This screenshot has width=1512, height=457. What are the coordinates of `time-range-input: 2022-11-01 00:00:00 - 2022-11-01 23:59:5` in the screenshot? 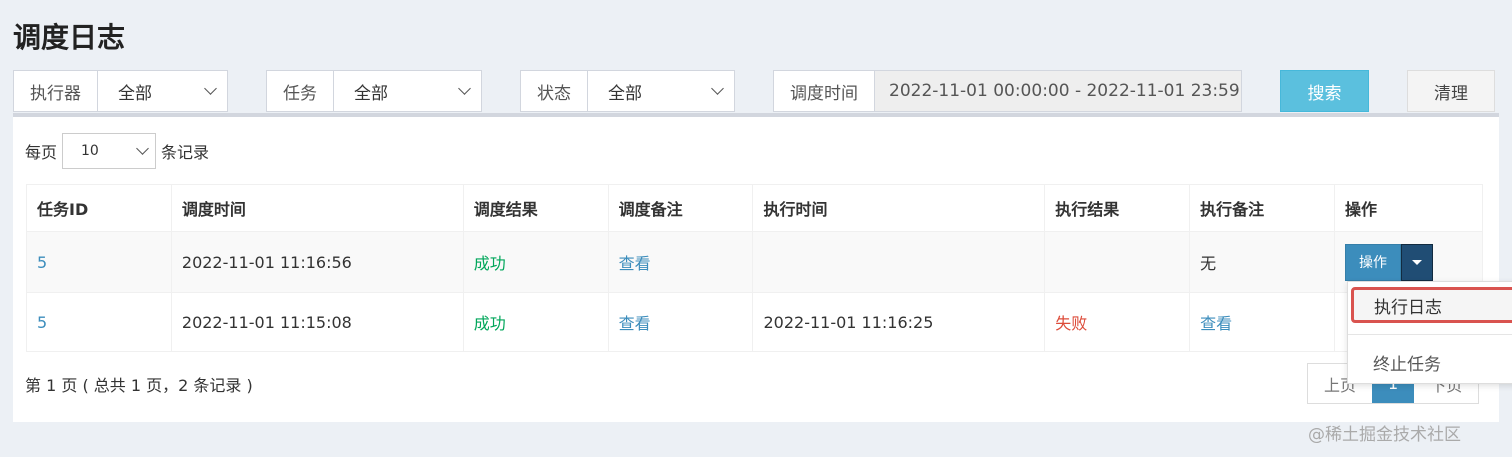 It's located at (1058, 91).